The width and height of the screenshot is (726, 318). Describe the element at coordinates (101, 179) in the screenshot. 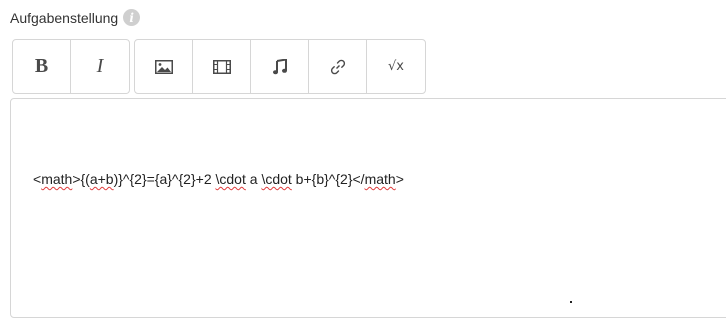

I see `misspelled-word: a+b` at that location.